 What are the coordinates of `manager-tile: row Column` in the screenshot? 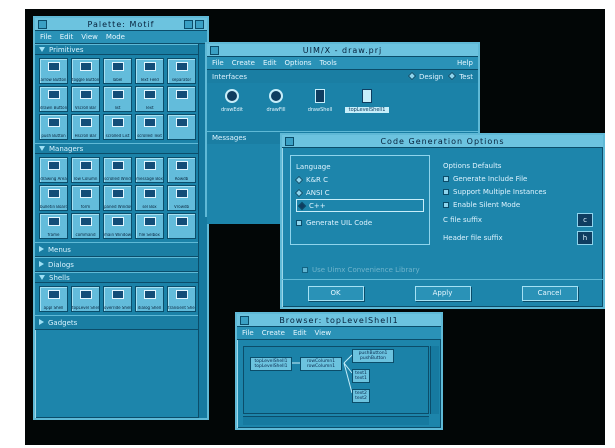 It's located at (85, 170).